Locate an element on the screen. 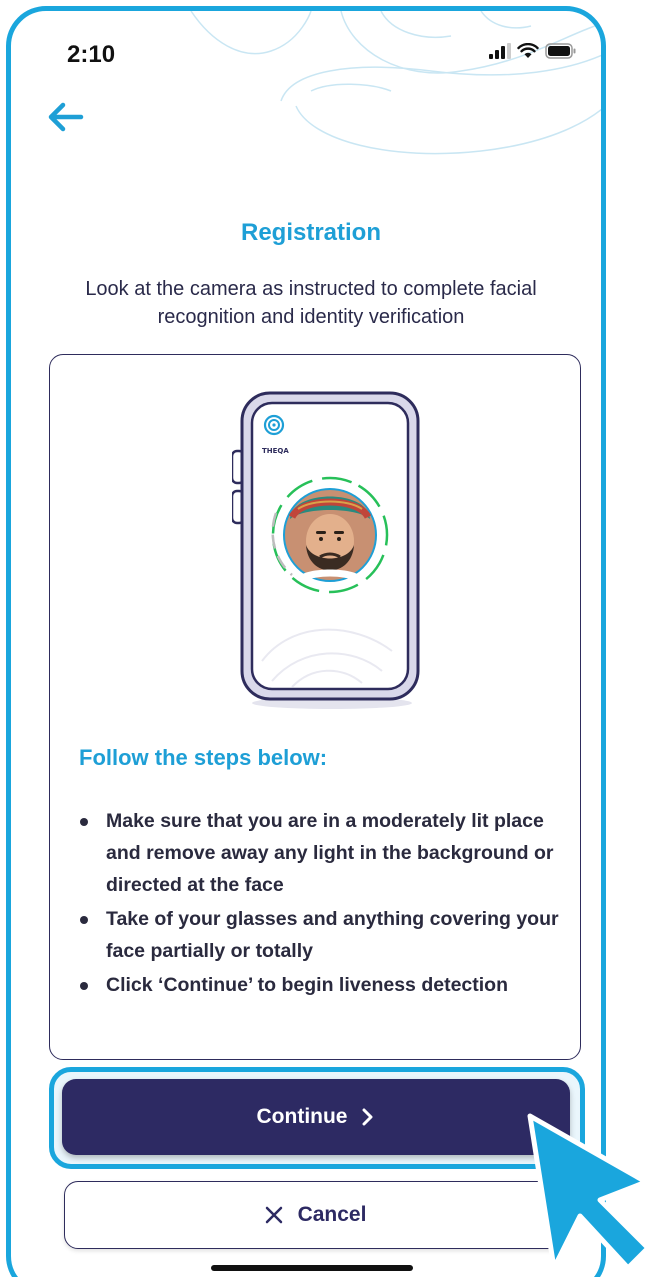 This screenshot has width=651, height=1277. logo-wordmark: THEQA is located at coordinates (275, 451).